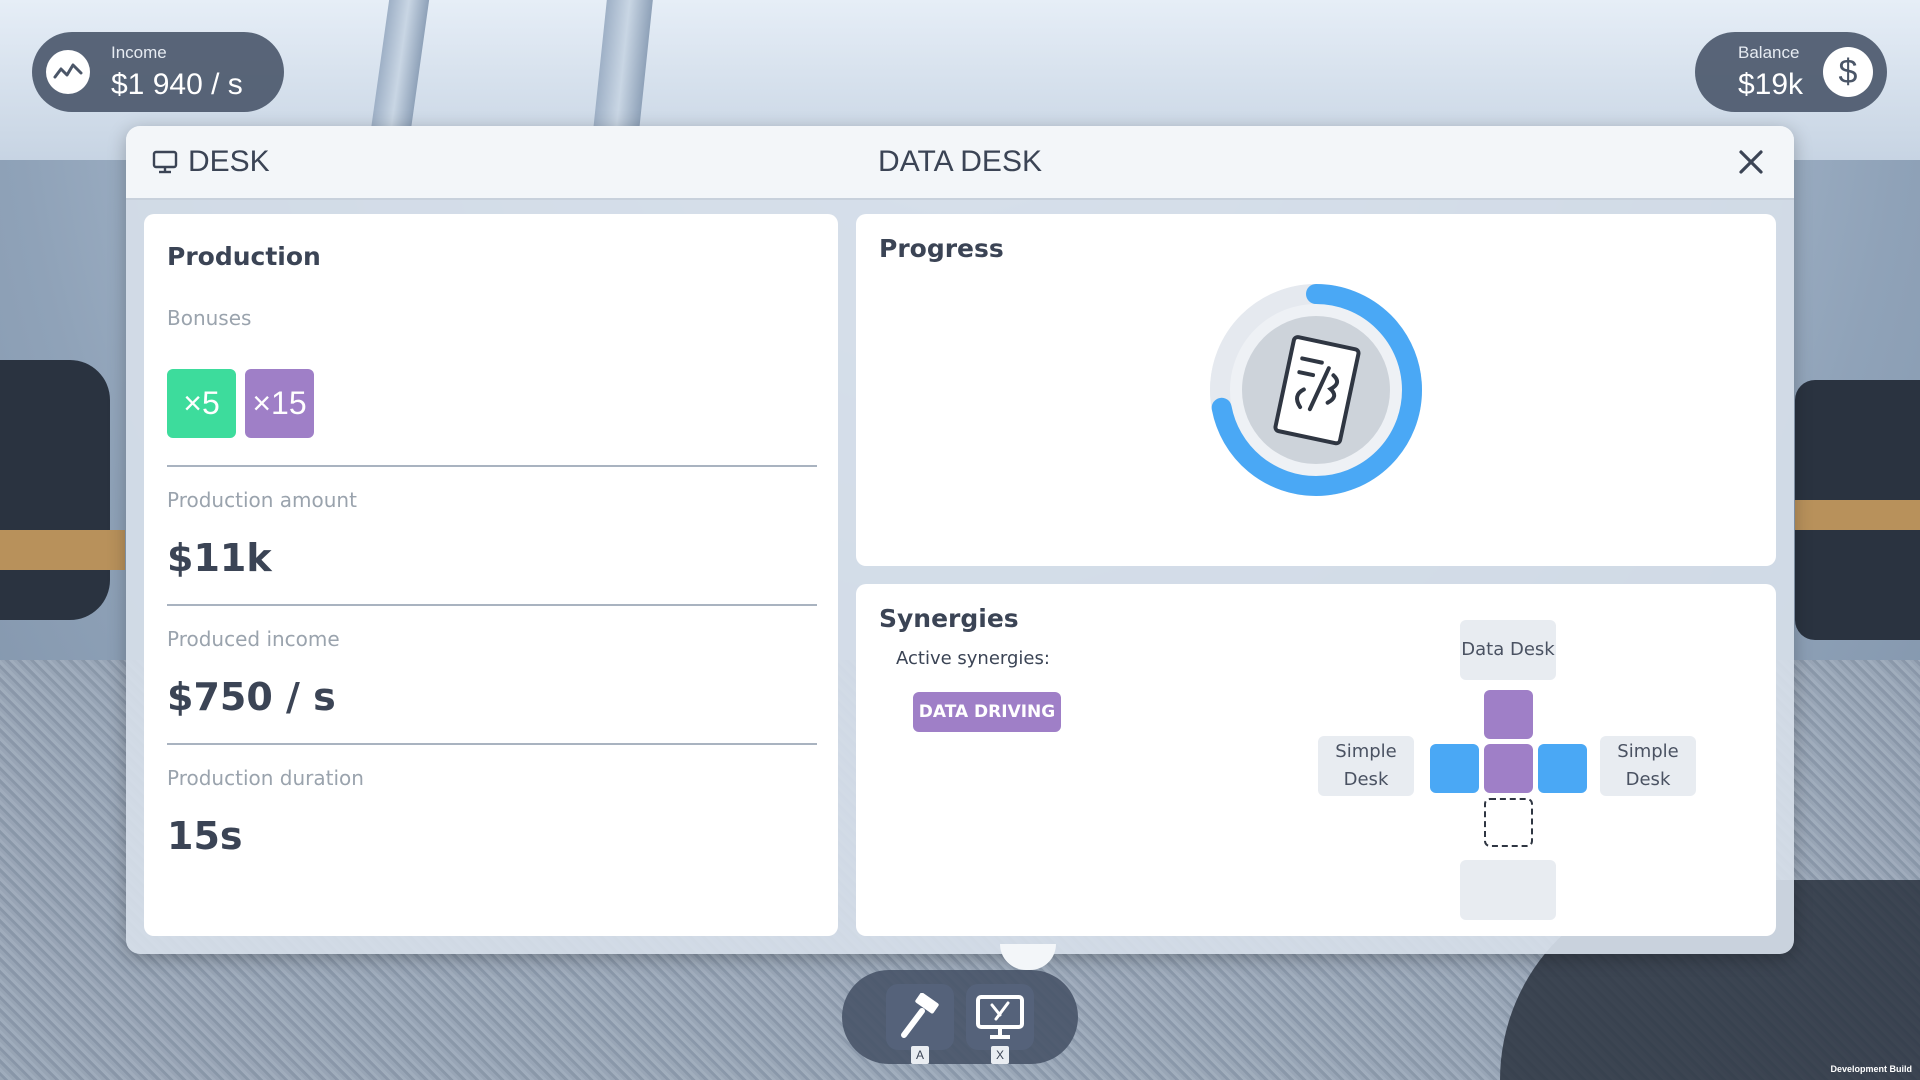 This screenshot has width=1920, height=1080. I want to click on progress-title: Progress, so click(941, 248).